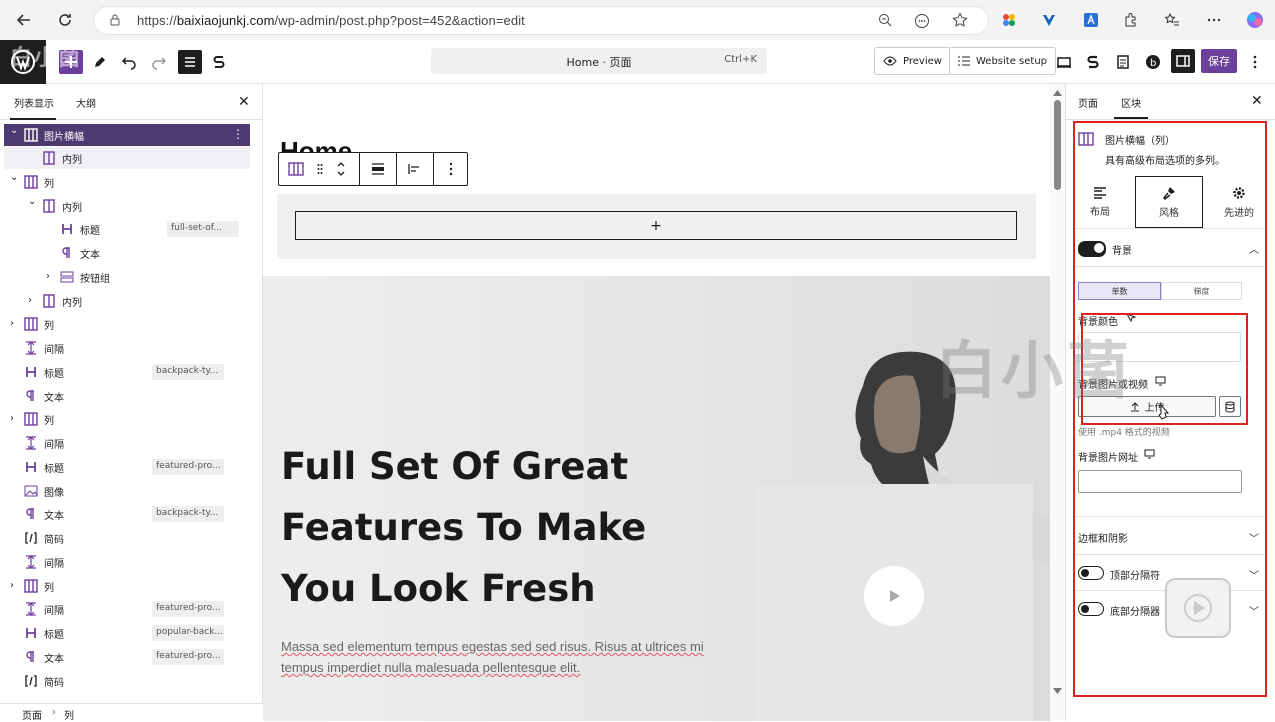 The image size is (1275, 722). What do you see at coordinates (1093, 62) in the screenshot?
I see `spectra-settings-icon` at bounding box center [1093, 62].